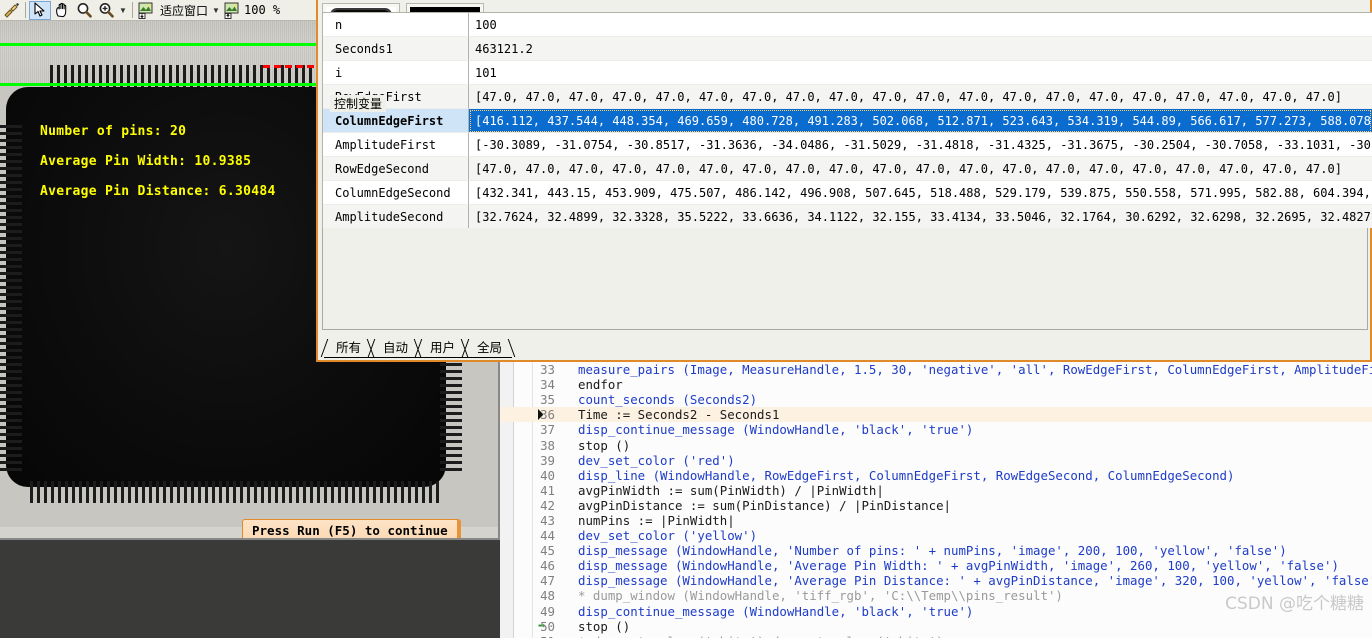 The height and width of the screenshot is (638, 1372). What do you see at coordinates (920, 73) in the screenshot?
I see `variable-value: 101` at bounding box center [920, 73].